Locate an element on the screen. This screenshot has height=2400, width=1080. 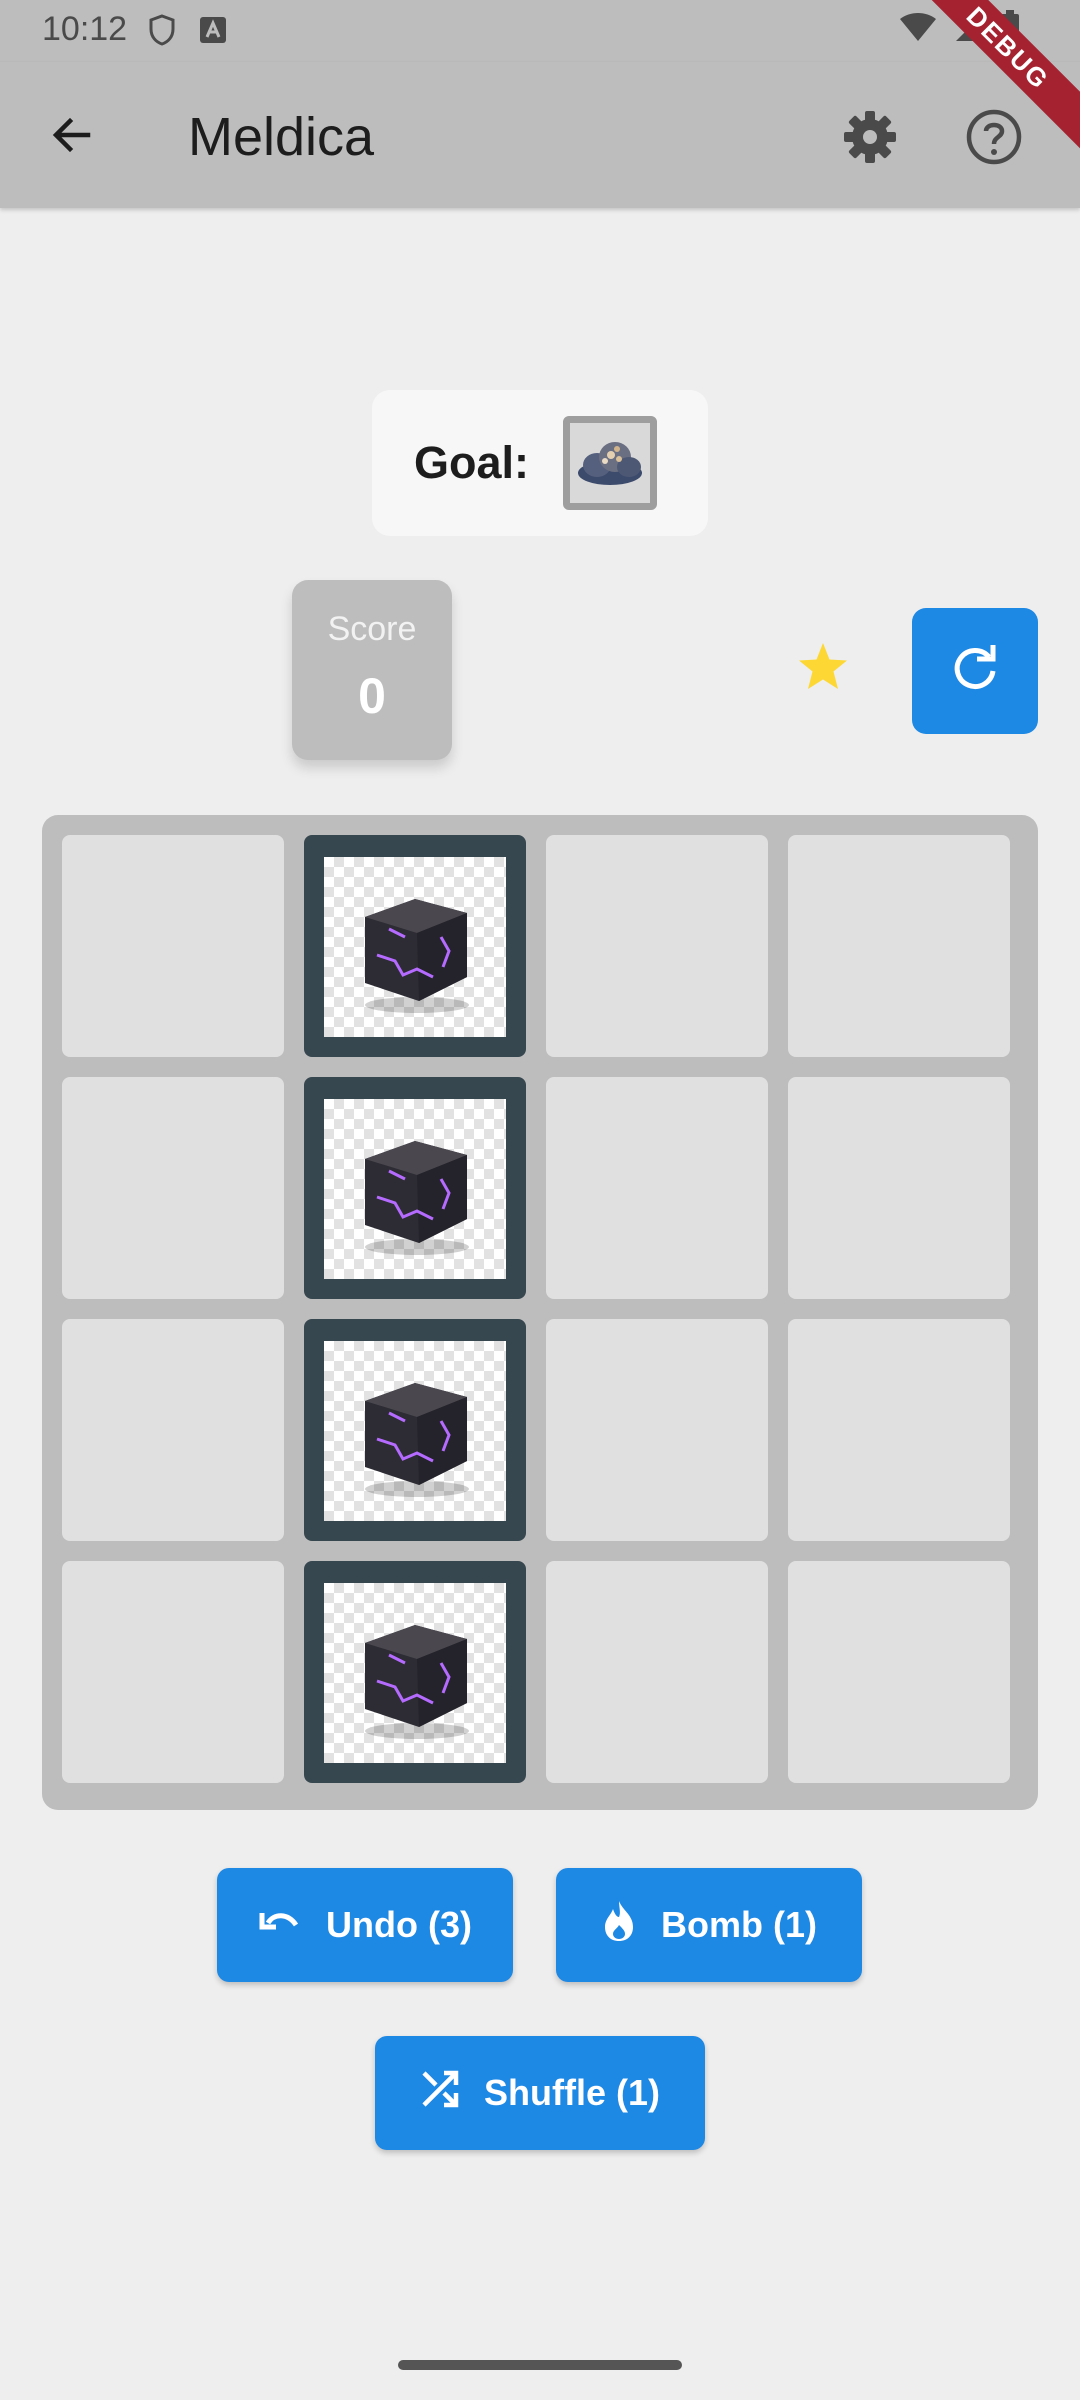
undo-button: Undo (3) is located at coordinates (365, 1925).